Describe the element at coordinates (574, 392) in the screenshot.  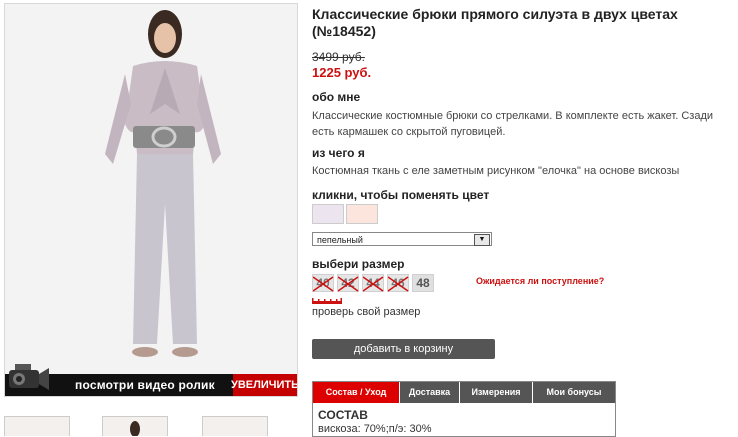
I see `tab-my-bonuses: Мои бонусы` at that location.